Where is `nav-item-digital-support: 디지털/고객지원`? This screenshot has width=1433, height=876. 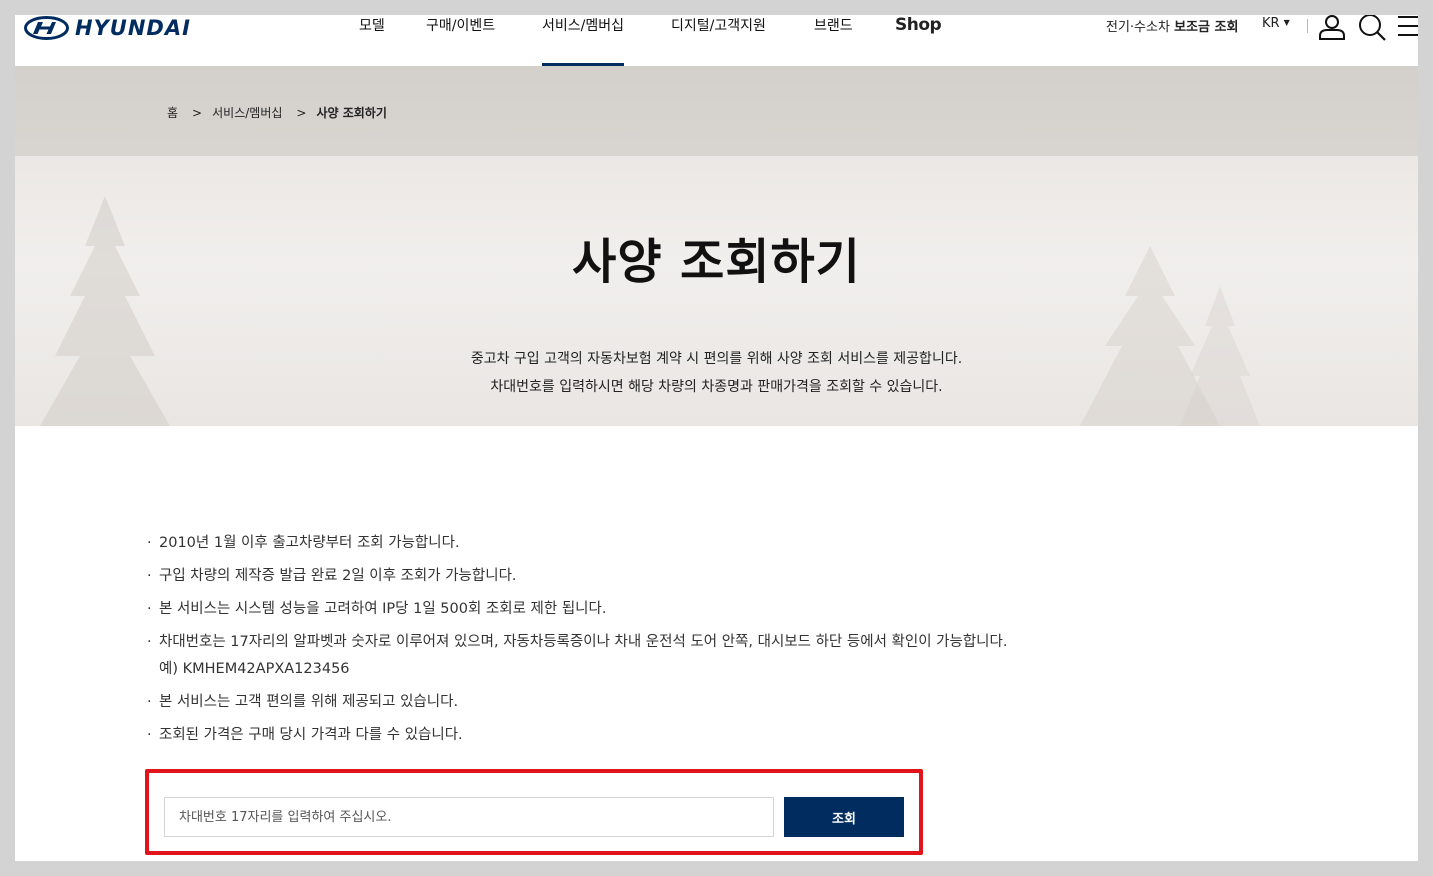 nav-item-digital-support: 디지털/고객지원 is located at coordinates (718, 40).